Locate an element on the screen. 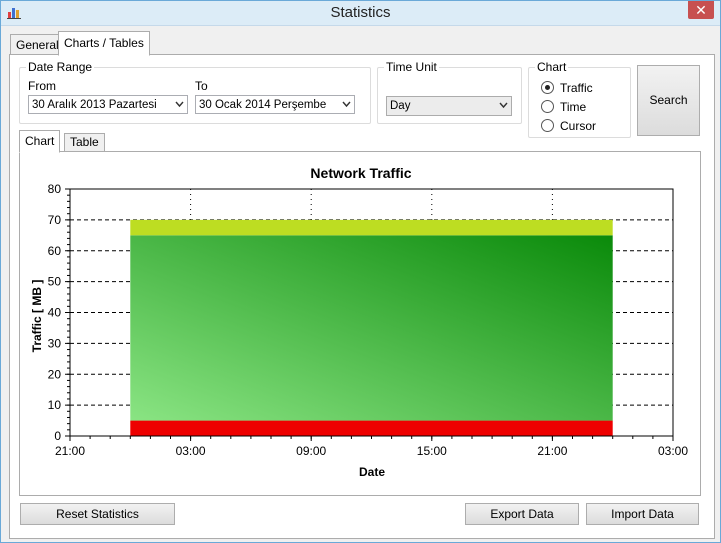  to-date-value: 30 Ocak 2014 Perşembe is located at coordinates (263, 105).